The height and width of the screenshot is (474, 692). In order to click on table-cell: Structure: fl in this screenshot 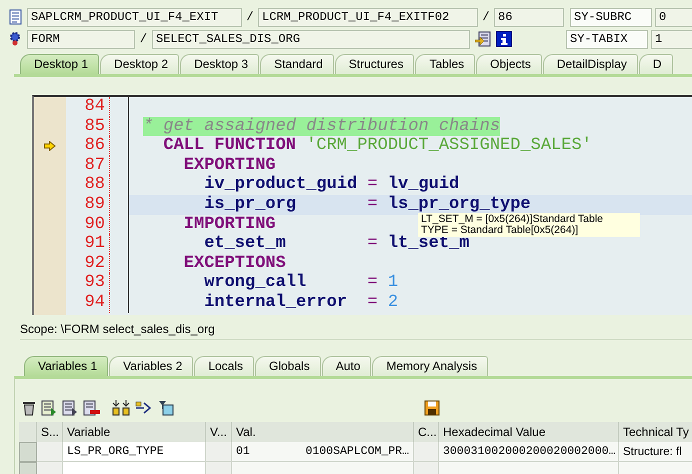, I will do `click(655, 452)`.